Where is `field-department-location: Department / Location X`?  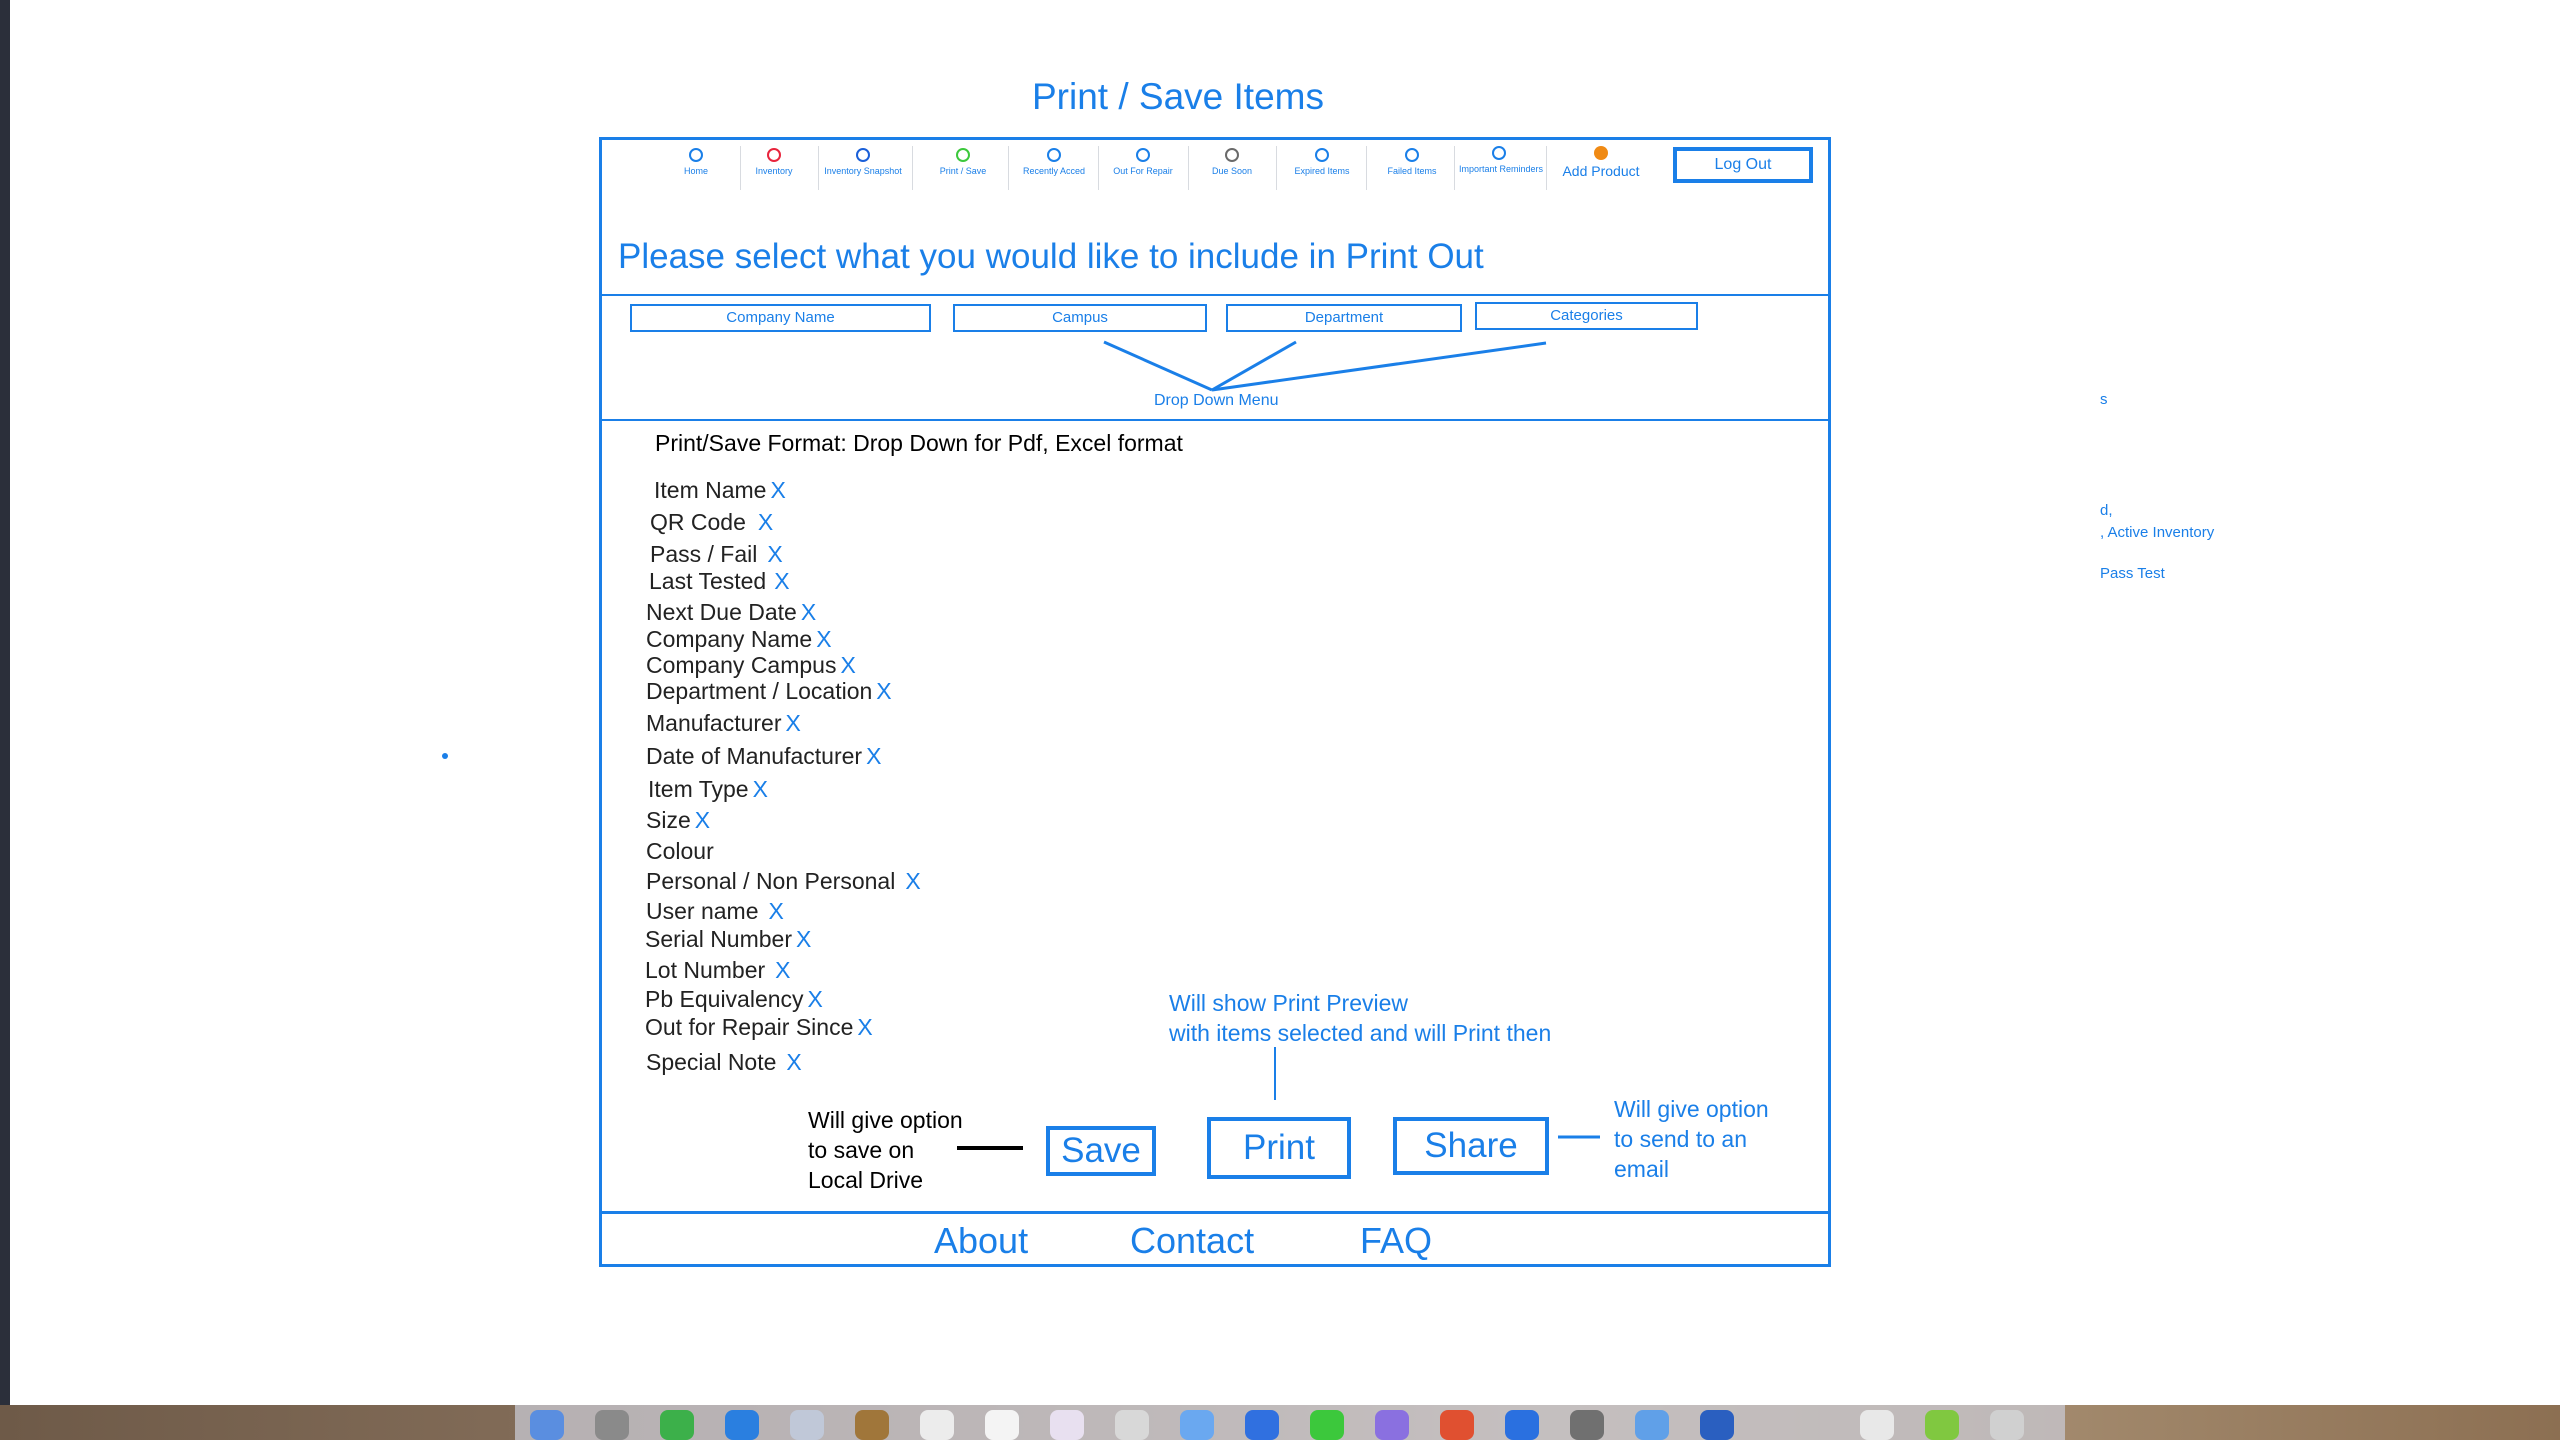 field-department-location: Department / Location X is located at coordinates (769, 691).